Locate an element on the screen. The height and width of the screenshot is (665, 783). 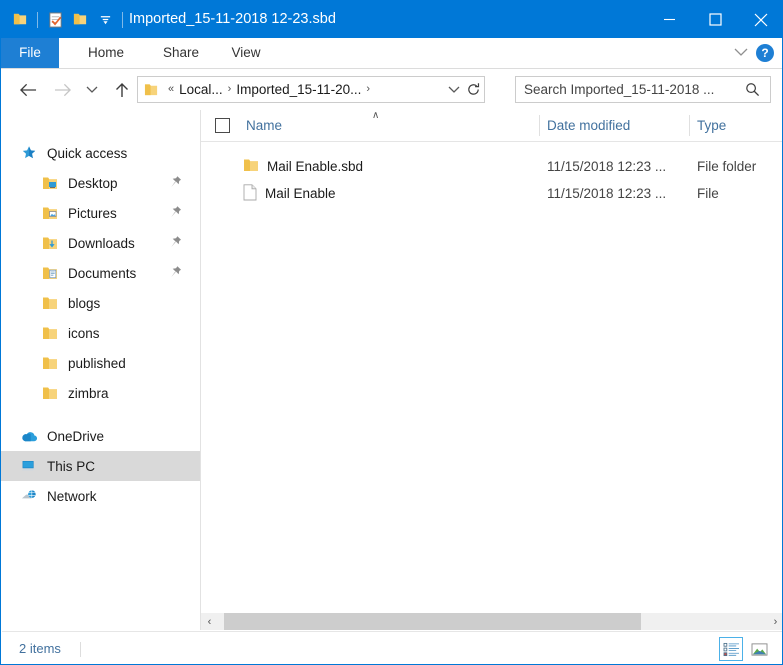
new-folder-icon is located at coordinates (80, 20).